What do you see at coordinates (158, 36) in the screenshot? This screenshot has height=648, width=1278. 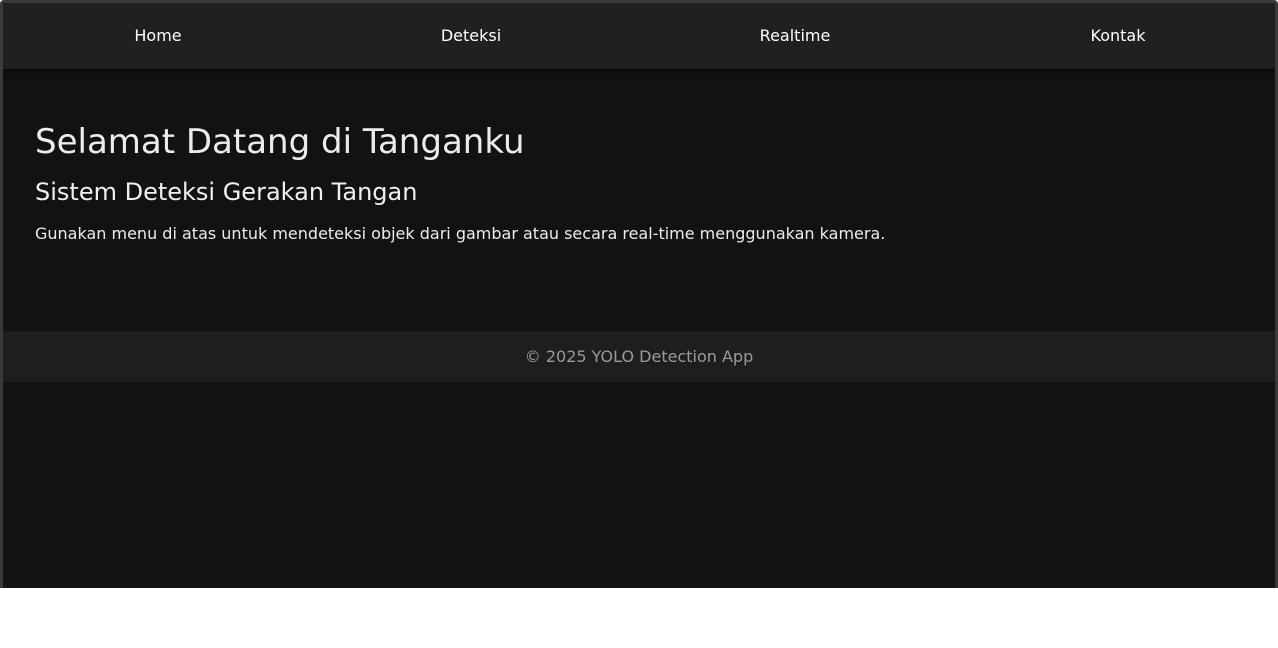 I see `nav-item-home: Home` at bounding box center [158, 36].